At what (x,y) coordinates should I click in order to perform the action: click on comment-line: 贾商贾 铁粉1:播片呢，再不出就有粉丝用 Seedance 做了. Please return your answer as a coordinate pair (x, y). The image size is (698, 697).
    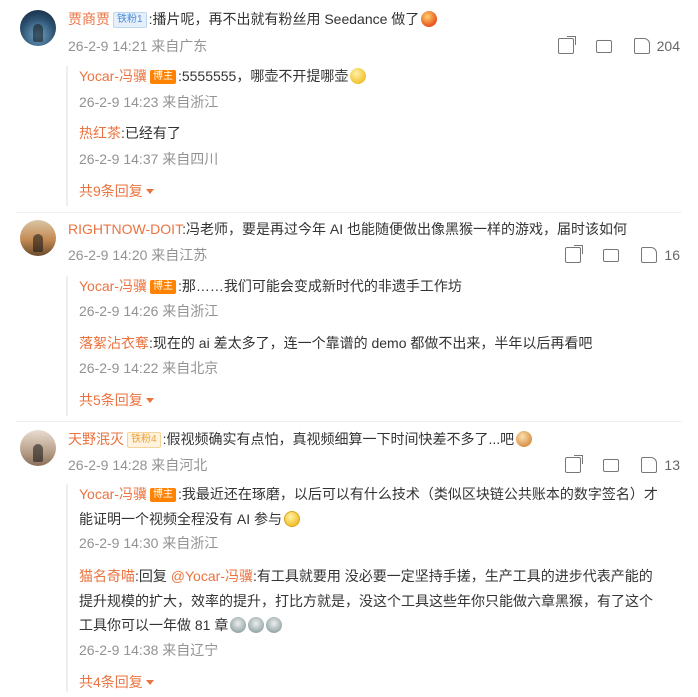
    Looking at the image, I should click on (253, 19).